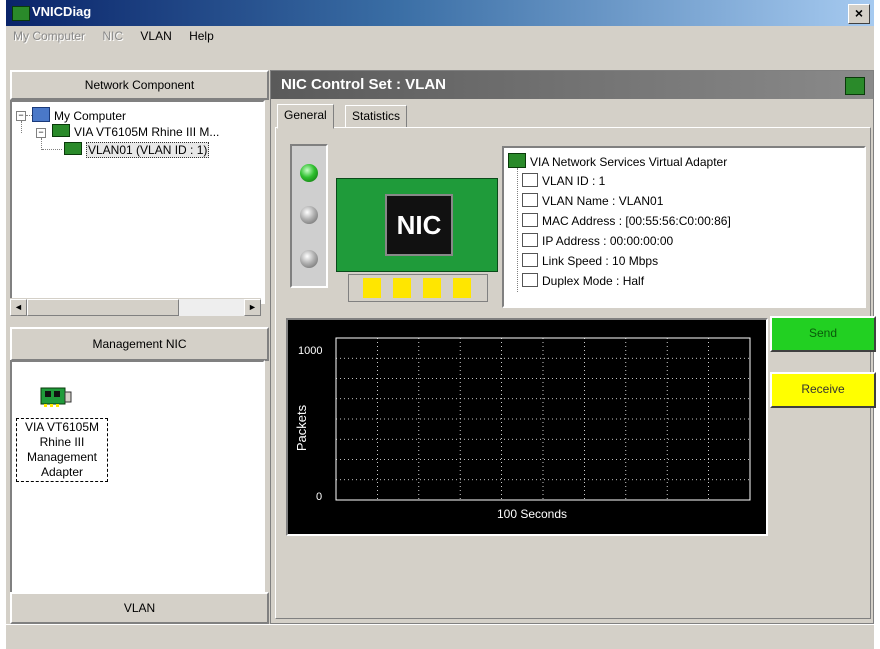  What do you see at coordinates (41, 114) in the screenshot?
I see `computer-icon` at bounding box center [41, 114].